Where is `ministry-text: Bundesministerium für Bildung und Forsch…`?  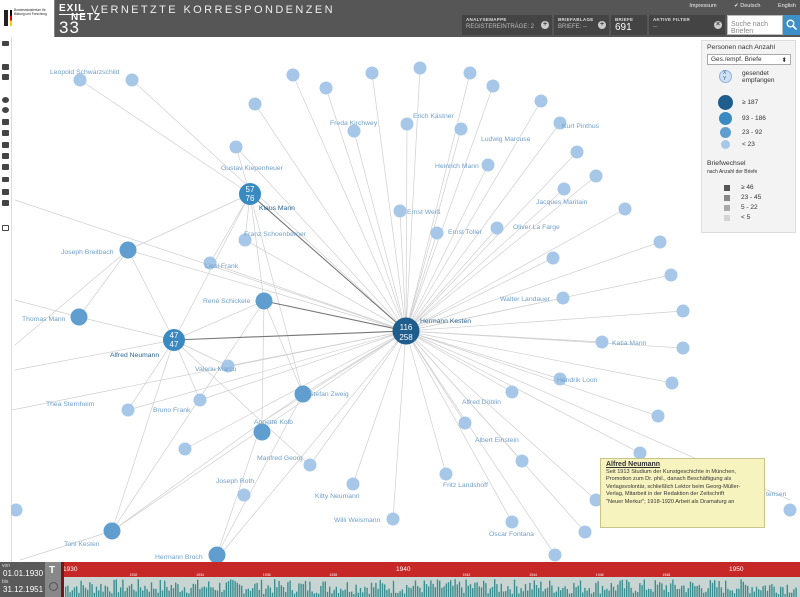
ministry-text: Bundesministerium für Bildung und Forsch… is located at coordinates (30, 12).